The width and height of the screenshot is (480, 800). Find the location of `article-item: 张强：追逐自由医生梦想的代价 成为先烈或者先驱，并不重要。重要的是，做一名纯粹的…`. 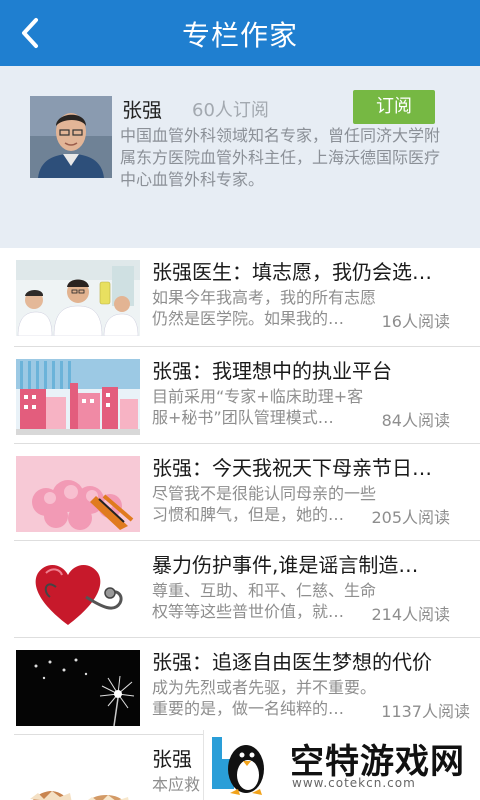

article-item: 张强：追逐自由医生梦想的代价 成为先烈或者先驱，并不重要。重要的是，做一名纯粹的… is located at coordinates (240, 687).